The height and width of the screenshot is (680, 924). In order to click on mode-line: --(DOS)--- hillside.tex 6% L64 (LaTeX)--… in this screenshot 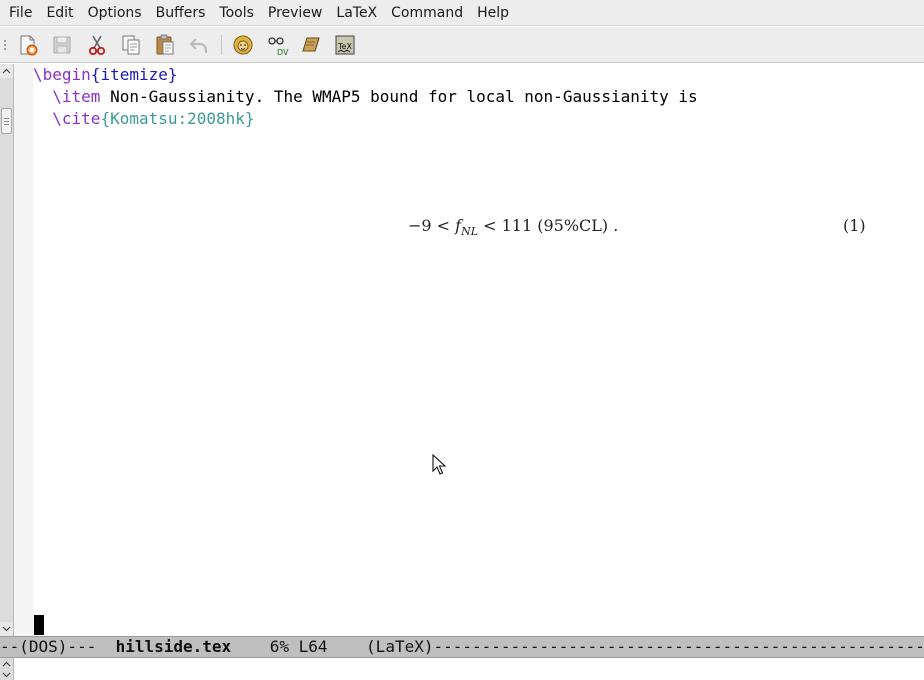, I will do `click(462, 647)`.